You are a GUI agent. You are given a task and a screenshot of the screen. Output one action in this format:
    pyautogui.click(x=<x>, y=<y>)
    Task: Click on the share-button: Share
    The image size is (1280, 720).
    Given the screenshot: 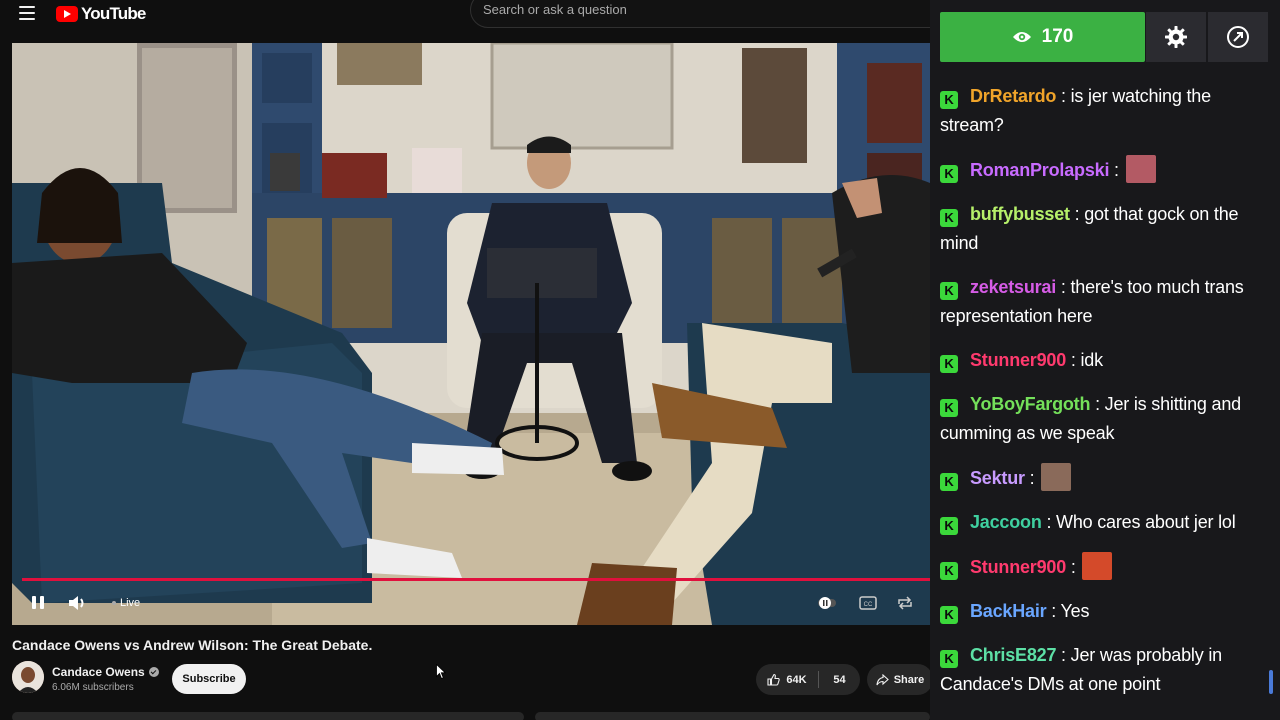 What is the action you would take?
    pyautogui.click(x=900, y=679)
    